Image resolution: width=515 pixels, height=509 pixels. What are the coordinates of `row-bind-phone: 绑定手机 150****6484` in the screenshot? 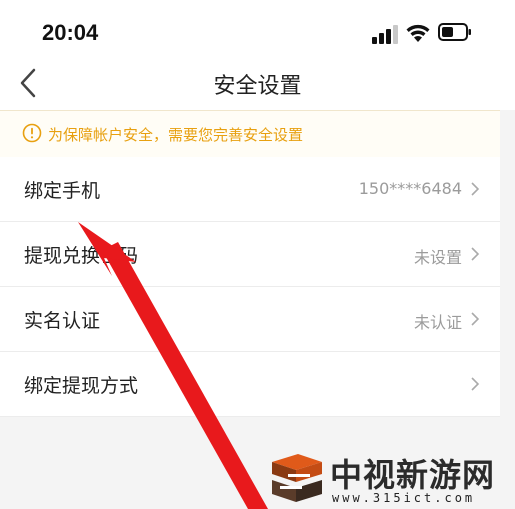 It's located at (250, 189).